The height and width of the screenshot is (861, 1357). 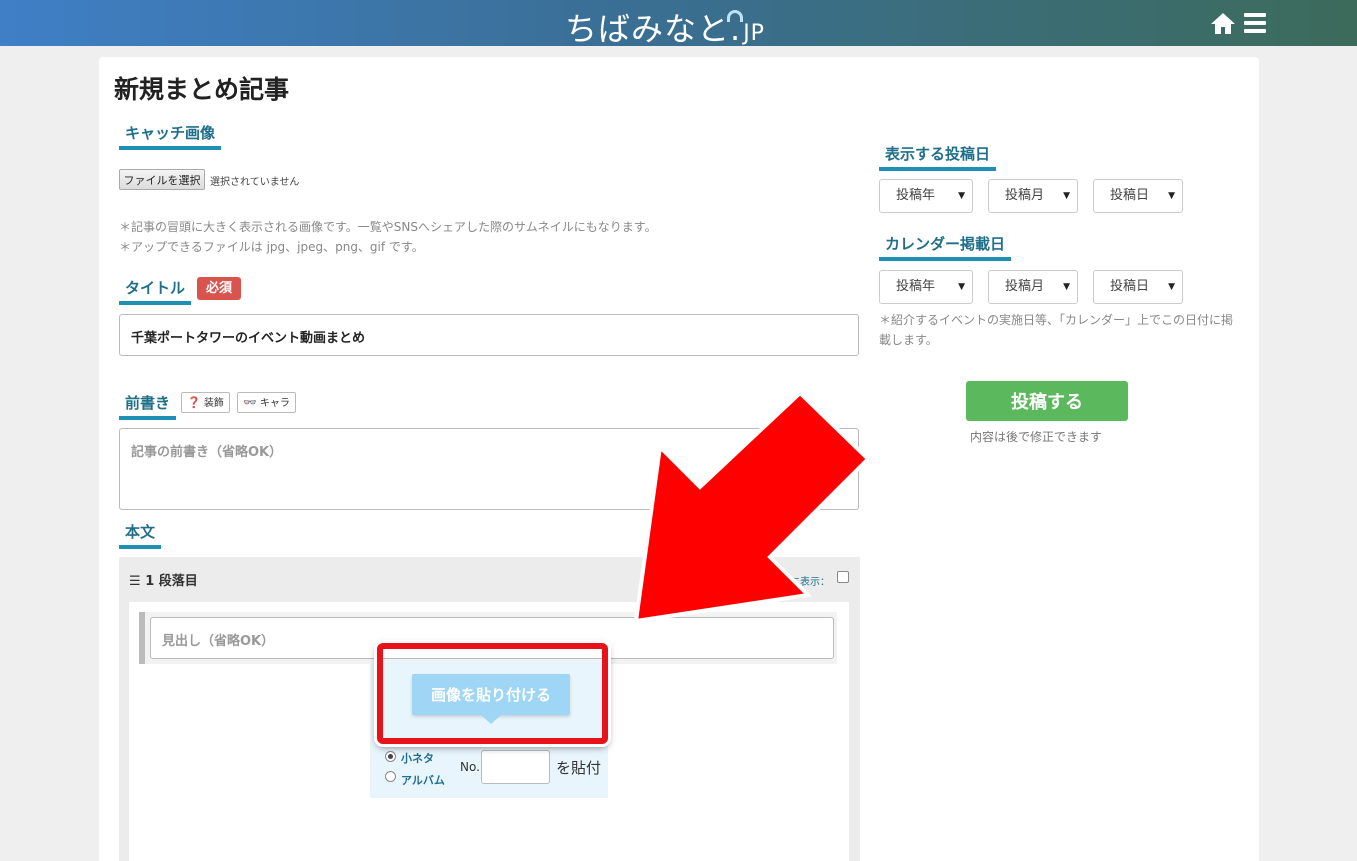 I want to click on annotation-arrow-icon, so click(x=752, y=507).